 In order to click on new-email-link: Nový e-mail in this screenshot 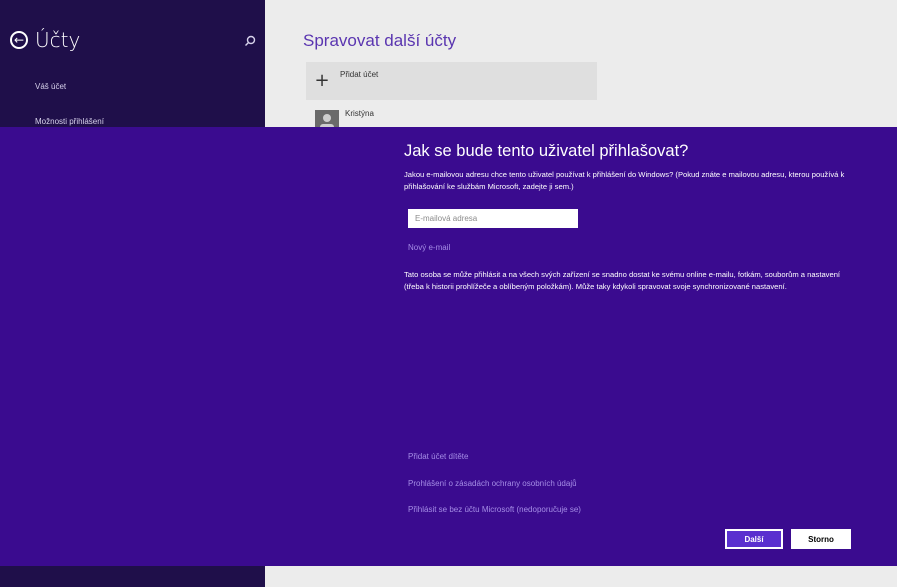, I will do `click(429, 247)`.